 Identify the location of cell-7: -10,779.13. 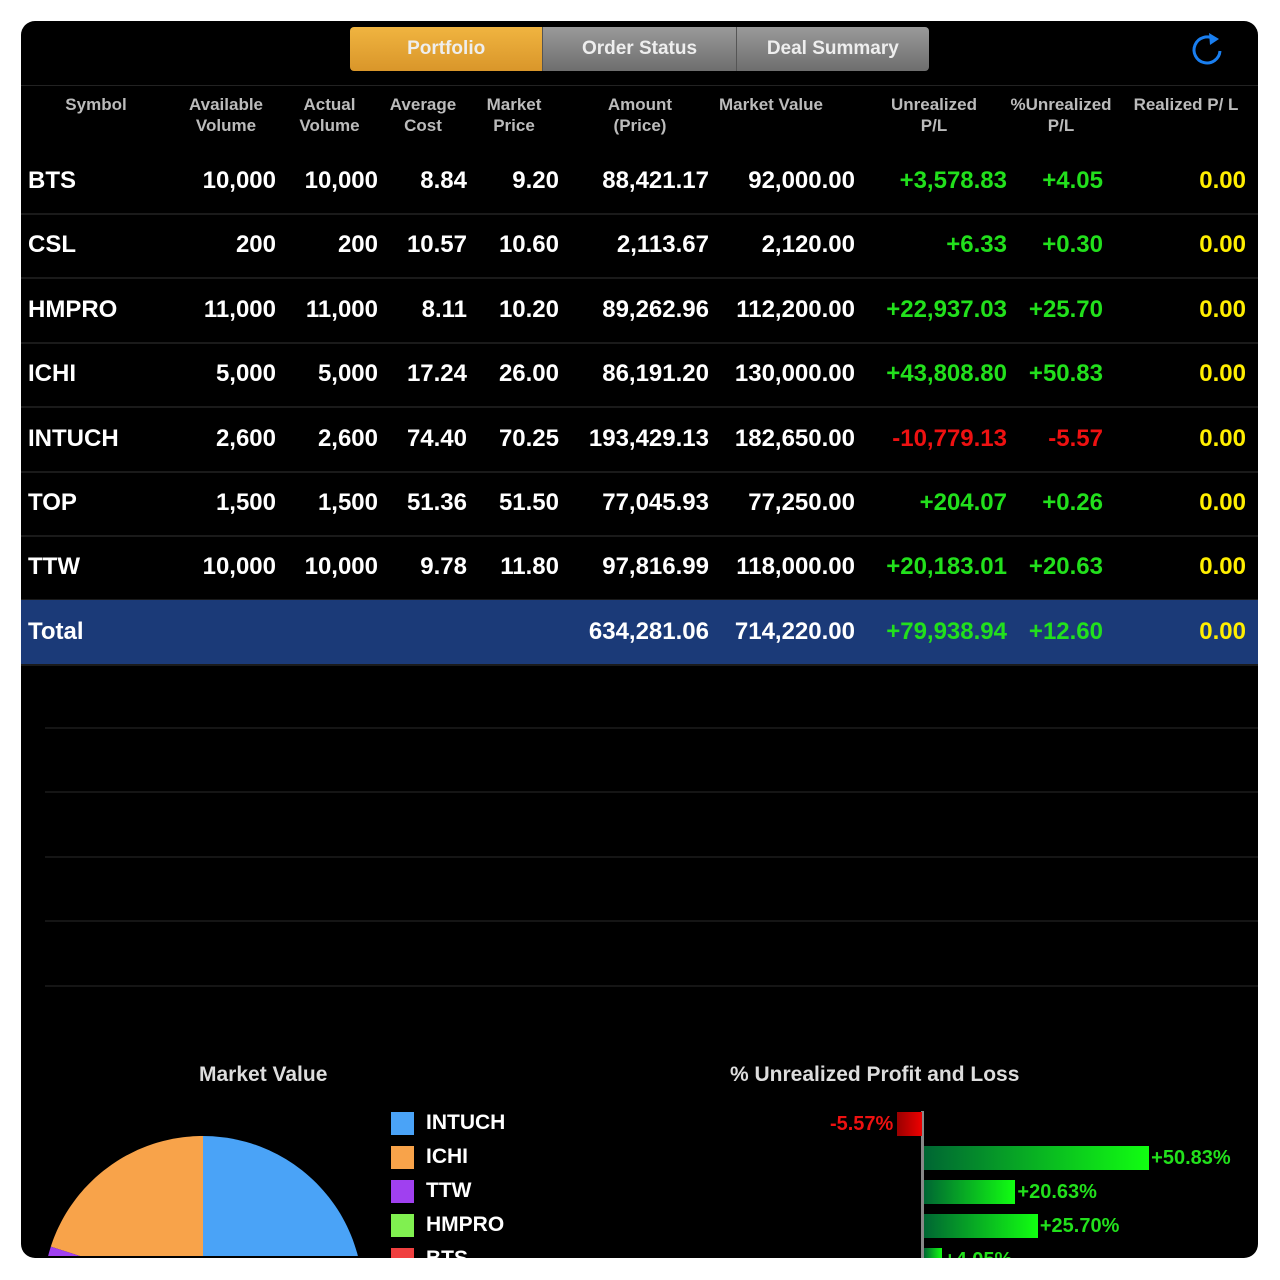
(949, 438).